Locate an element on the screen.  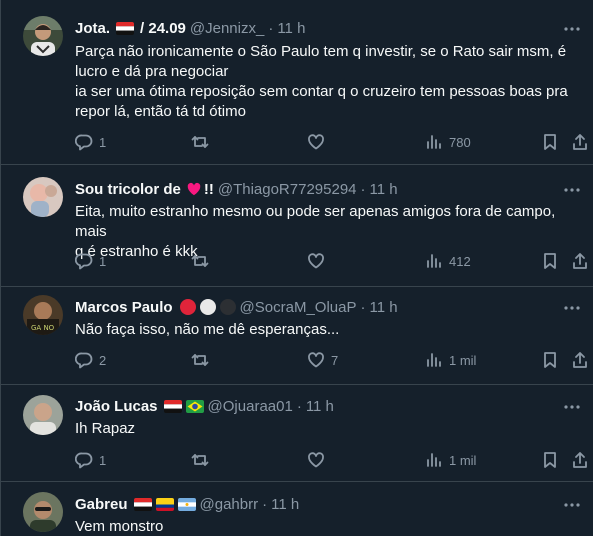
tweet: Gabreu @gahbrr · 11 h Vem monstro is located at coordinates (297, 509).